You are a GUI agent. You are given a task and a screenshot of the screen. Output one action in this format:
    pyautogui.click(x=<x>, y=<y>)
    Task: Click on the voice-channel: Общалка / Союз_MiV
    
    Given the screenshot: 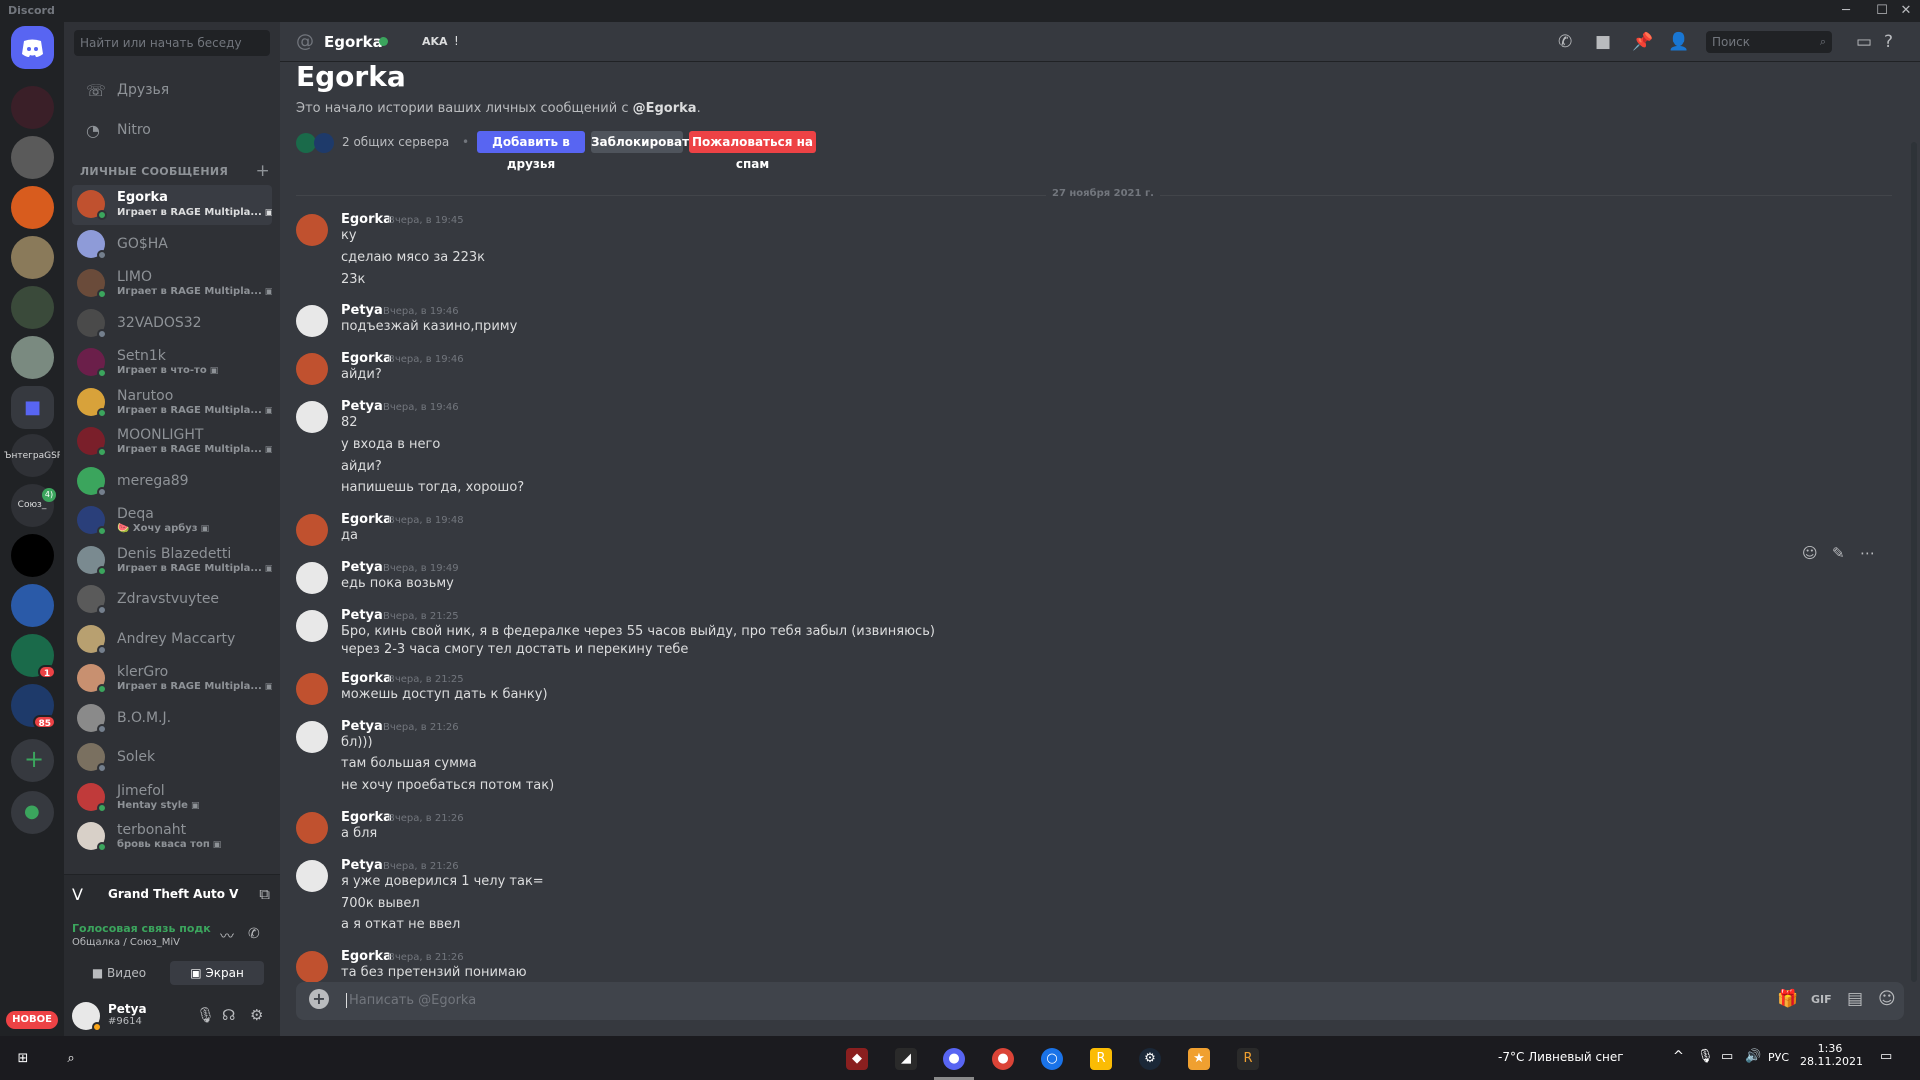 What is the action you would take?
    pyautogui.click(x=126, y=942)
    